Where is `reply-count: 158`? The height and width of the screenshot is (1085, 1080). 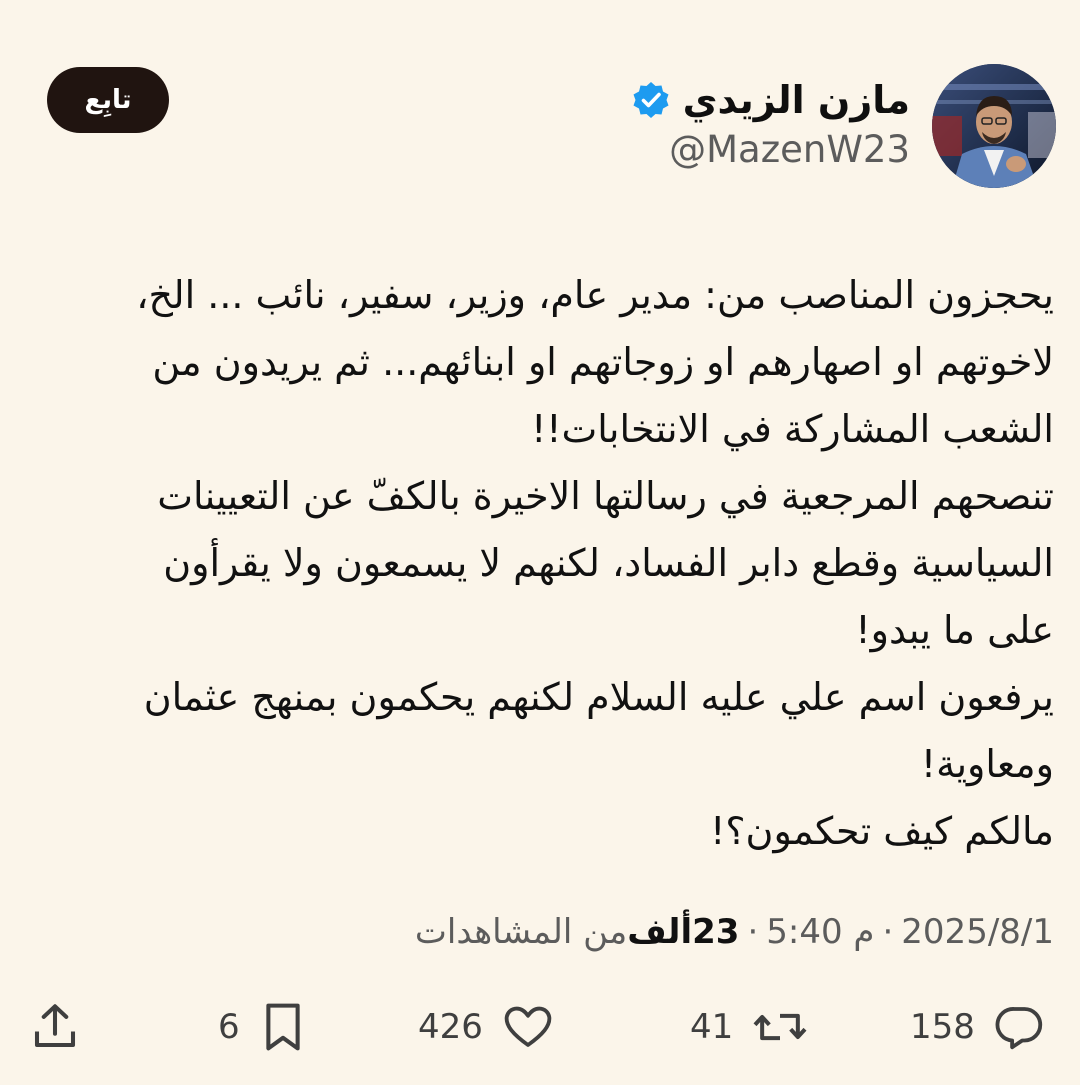
reply-count: 158 is located at coordinates (942, 1027).